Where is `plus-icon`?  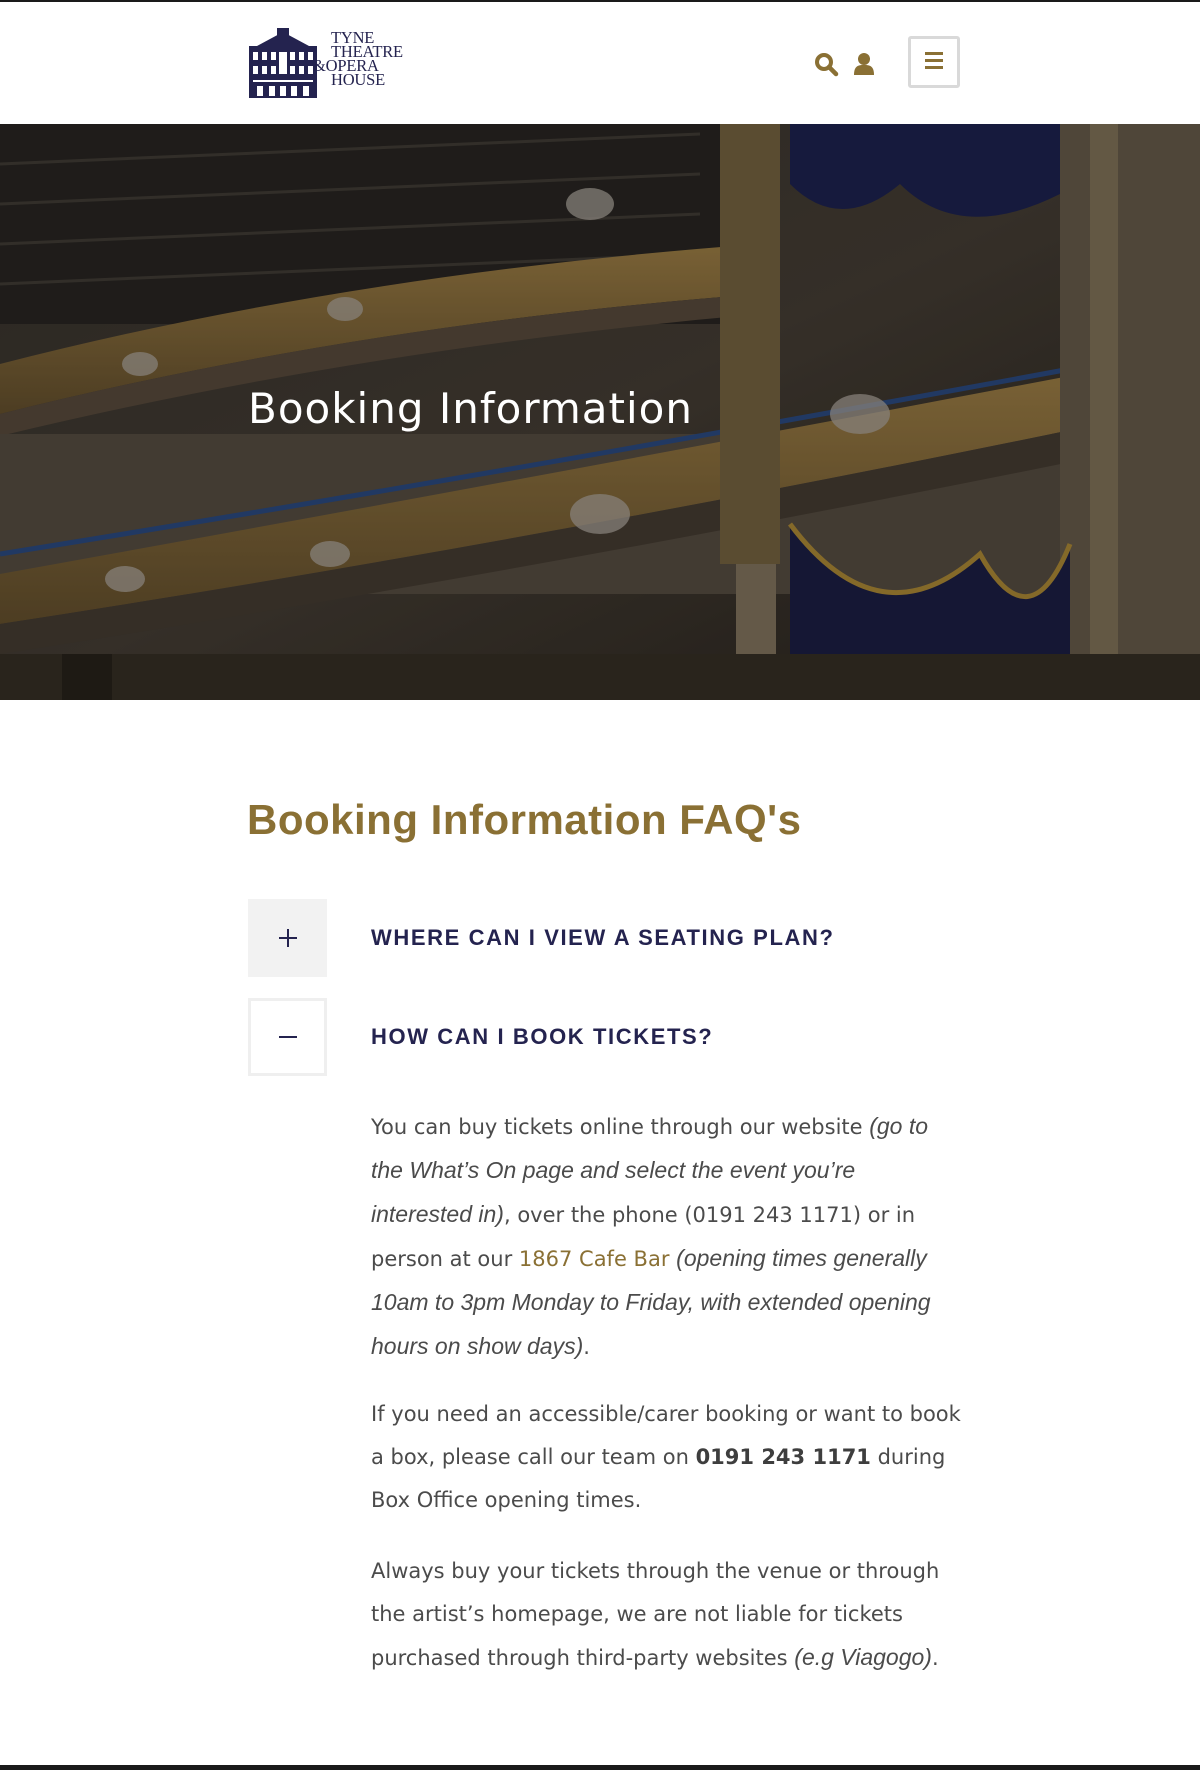
plus-icon is located at coordinates (287, 938).